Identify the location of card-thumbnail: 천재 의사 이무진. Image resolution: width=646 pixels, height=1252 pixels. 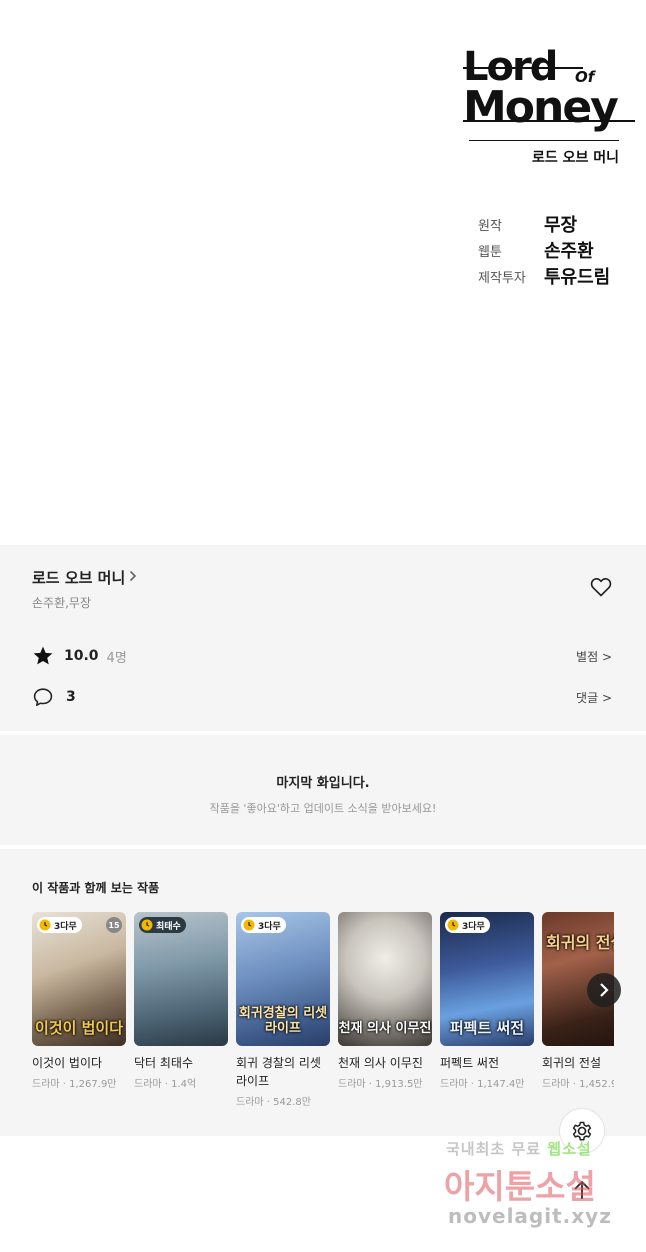
(385, 979).